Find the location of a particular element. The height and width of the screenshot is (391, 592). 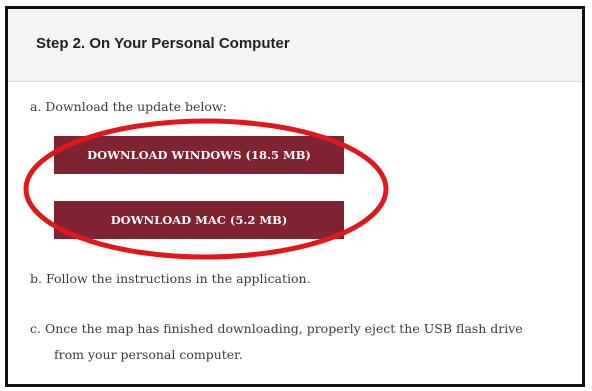

download-mac-button: DOWNLOAD MAC (5.2 MB) is located at coordinates (199, 220).